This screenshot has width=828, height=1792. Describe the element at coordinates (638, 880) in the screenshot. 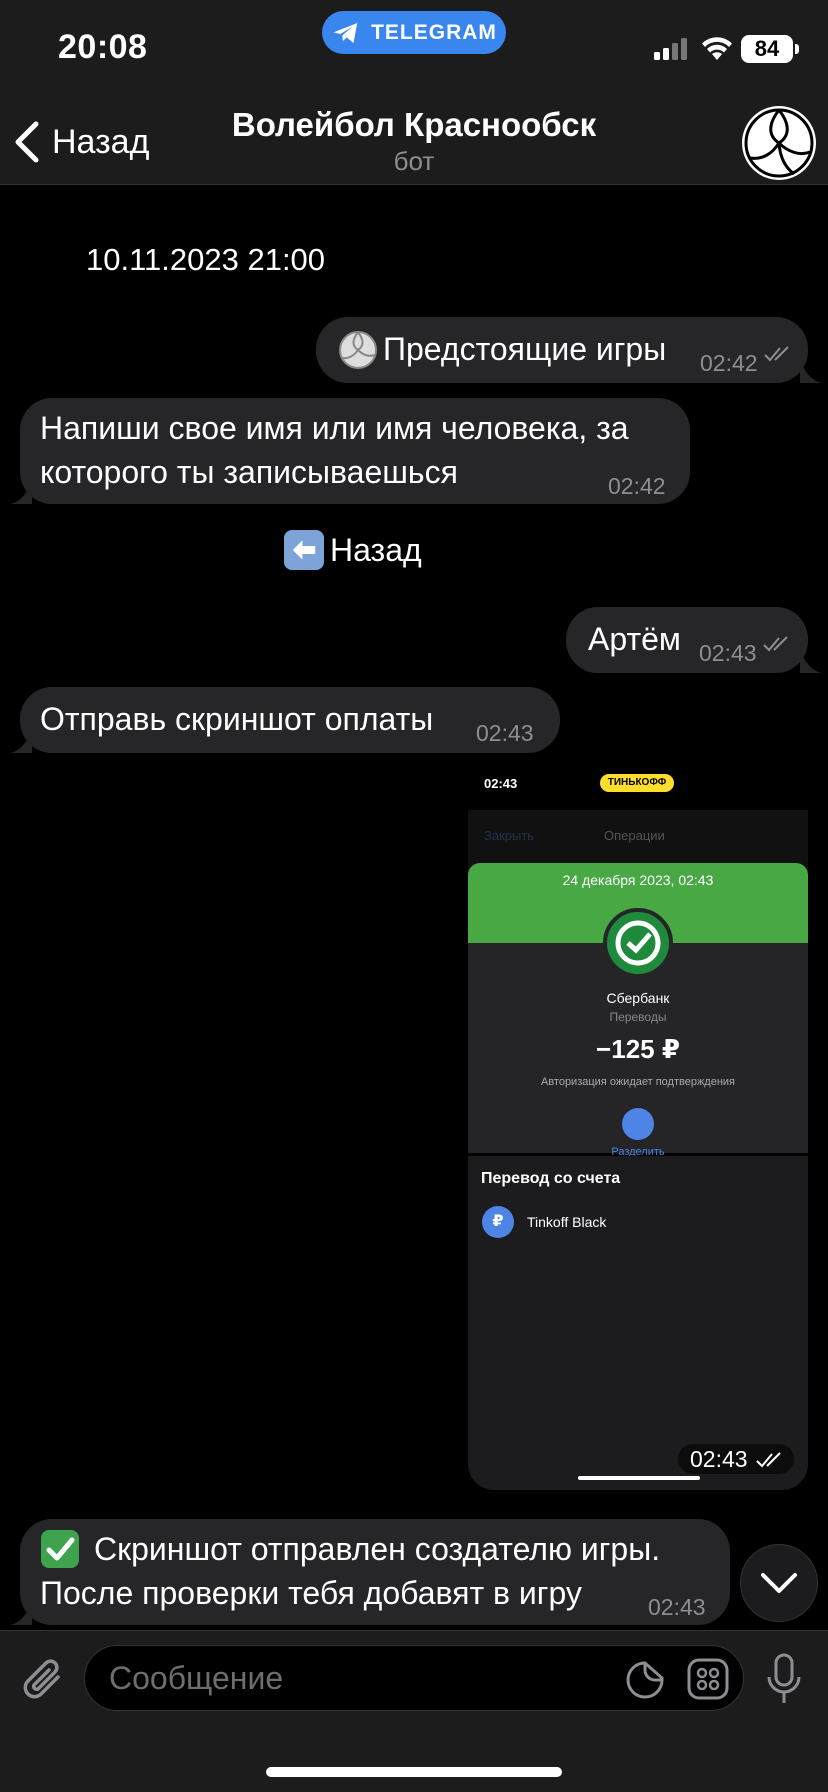

I see `shot-date: 24 декабря 2023, 02:43` at that location.